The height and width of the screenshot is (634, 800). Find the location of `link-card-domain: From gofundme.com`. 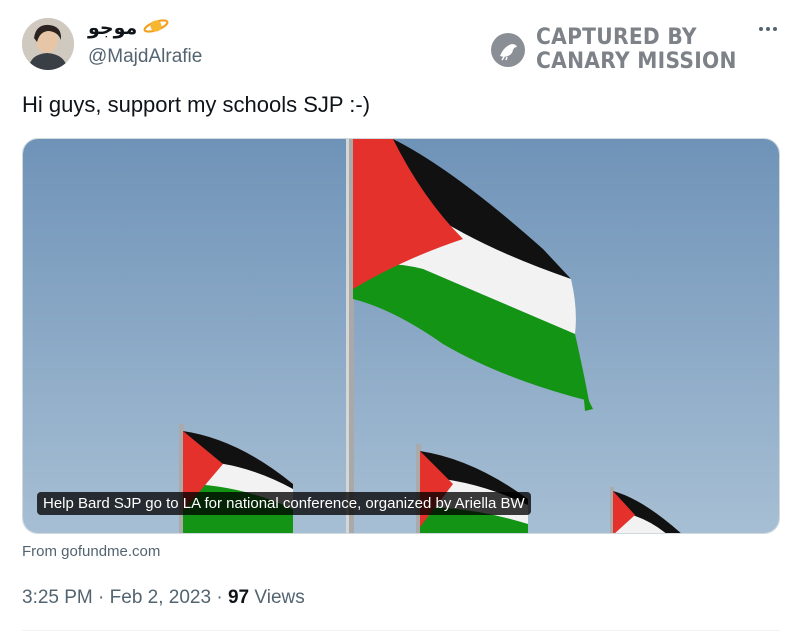

link-card-domain: From gofundme.com is located at coordinates (91, 551).